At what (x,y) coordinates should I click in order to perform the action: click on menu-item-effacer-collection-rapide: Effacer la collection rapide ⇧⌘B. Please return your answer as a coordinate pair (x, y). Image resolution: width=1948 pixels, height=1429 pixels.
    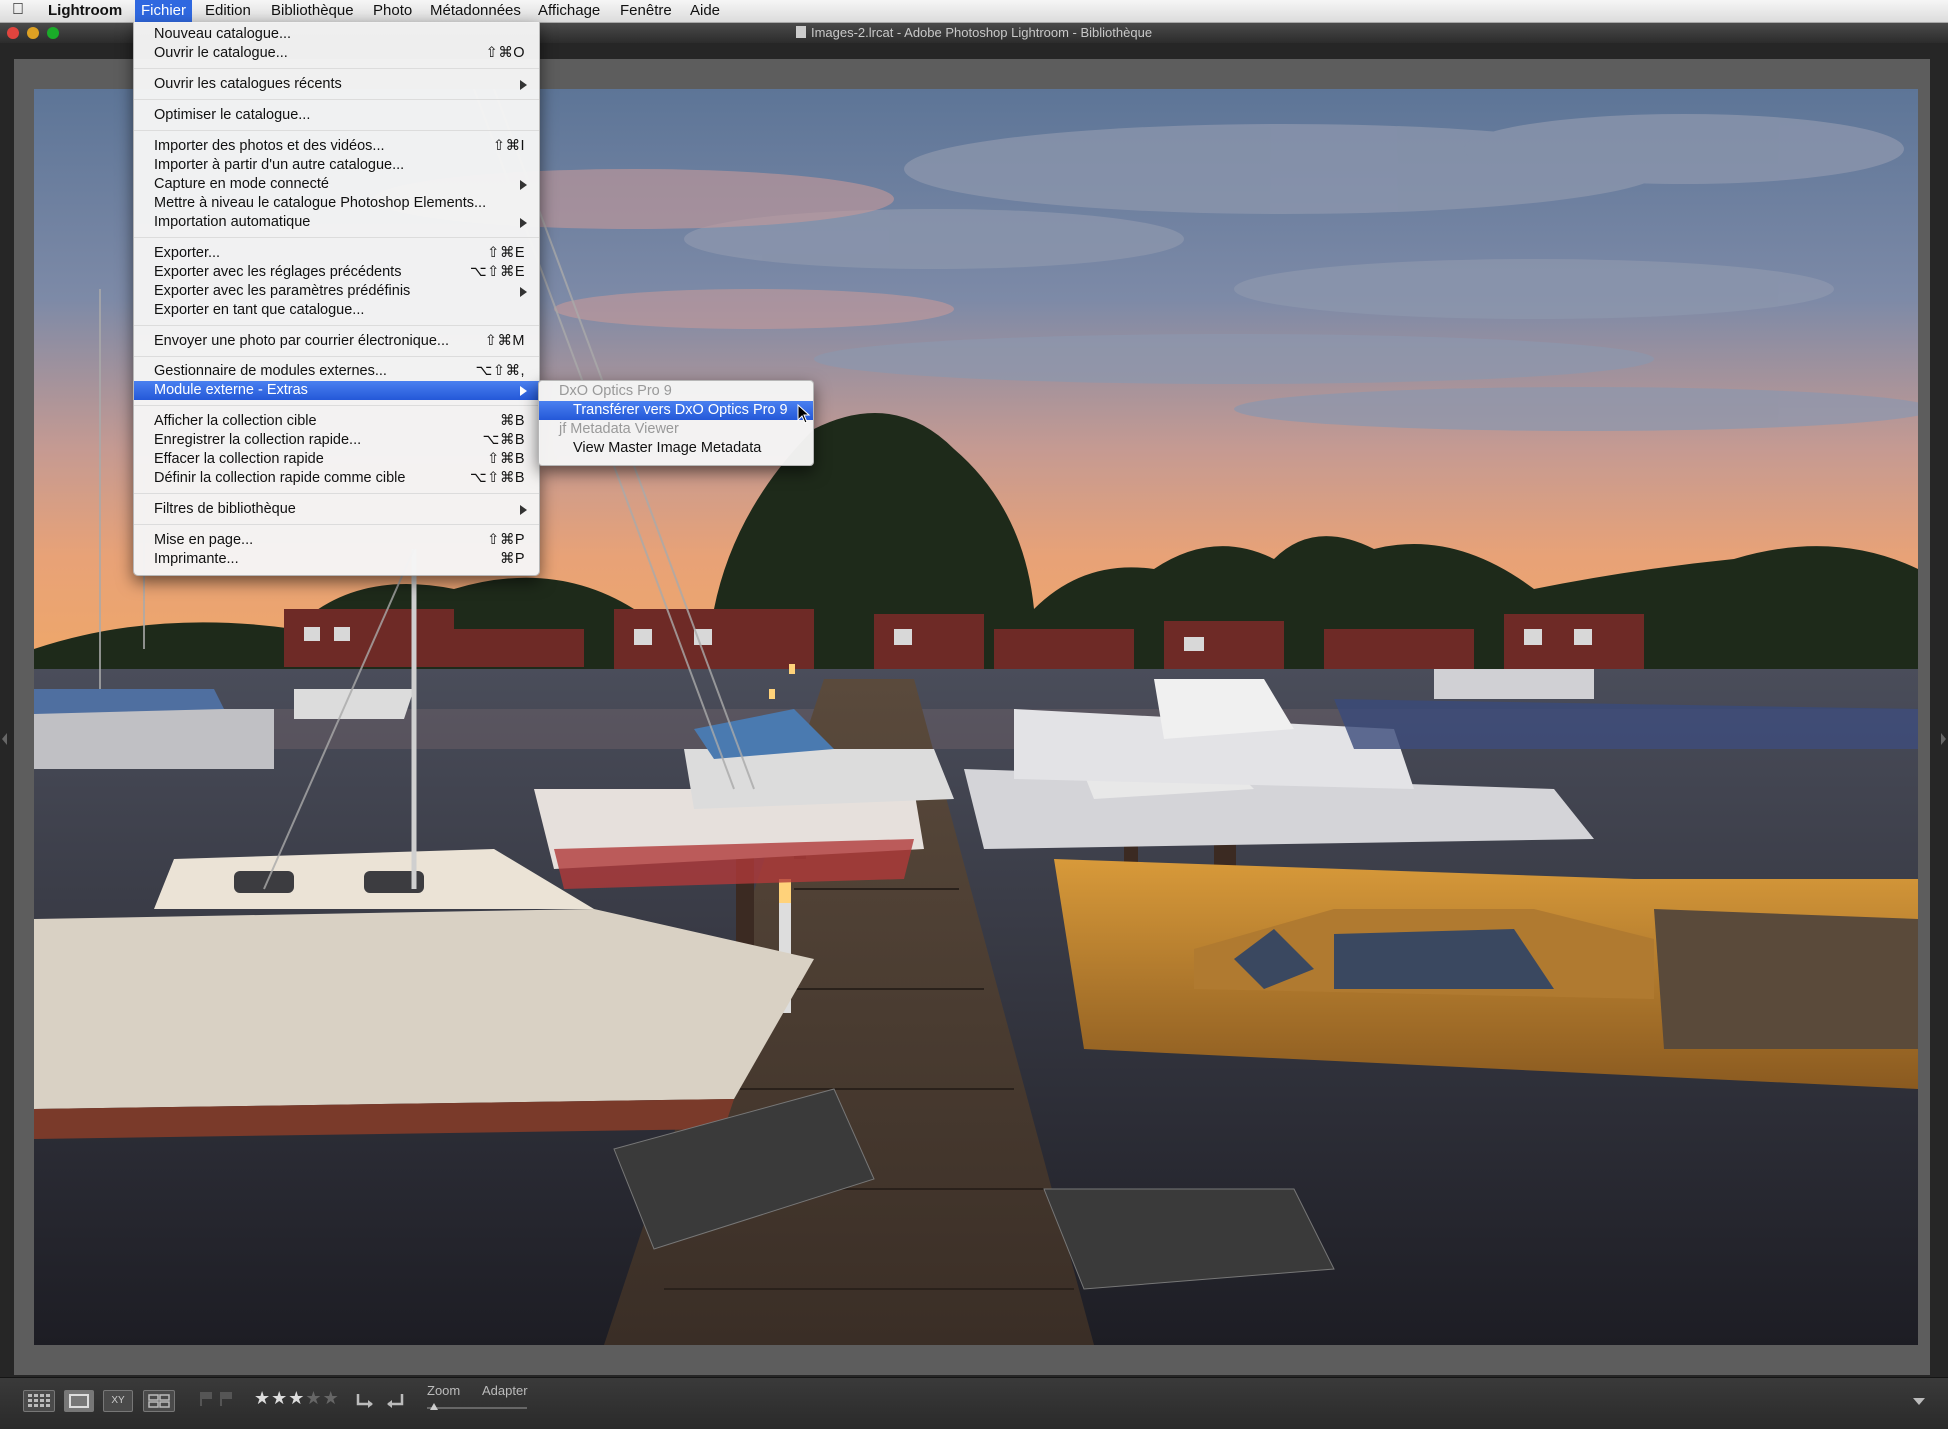
    Looking at the image, I should click on (336, 459).